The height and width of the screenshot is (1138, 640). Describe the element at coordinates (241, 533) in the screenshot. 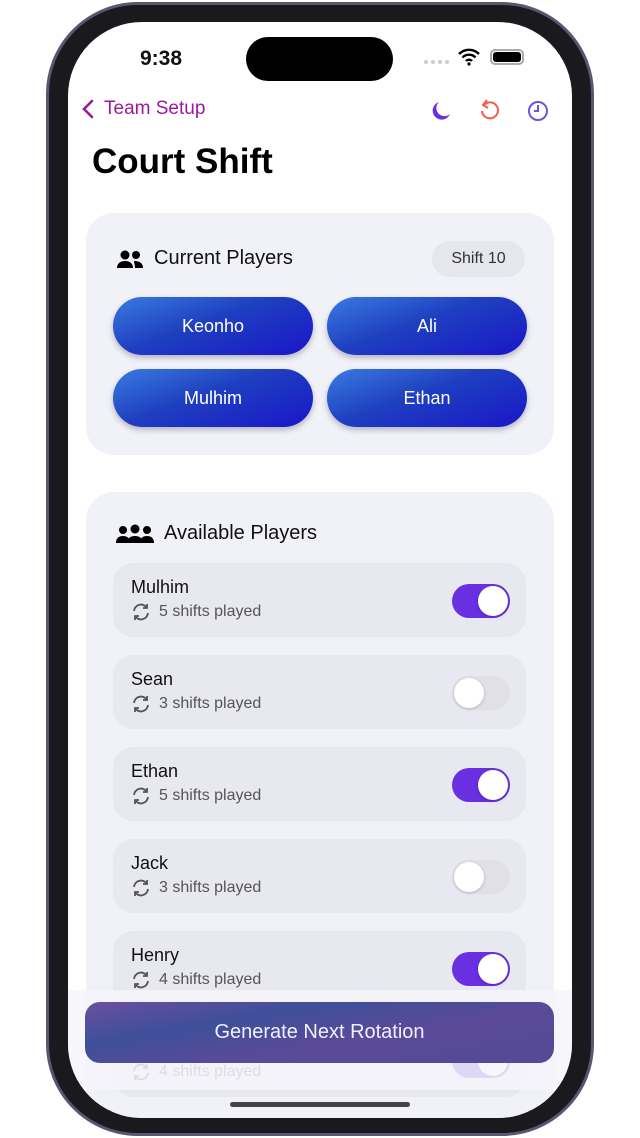

I see `available-players-title: Available Players` at that location.